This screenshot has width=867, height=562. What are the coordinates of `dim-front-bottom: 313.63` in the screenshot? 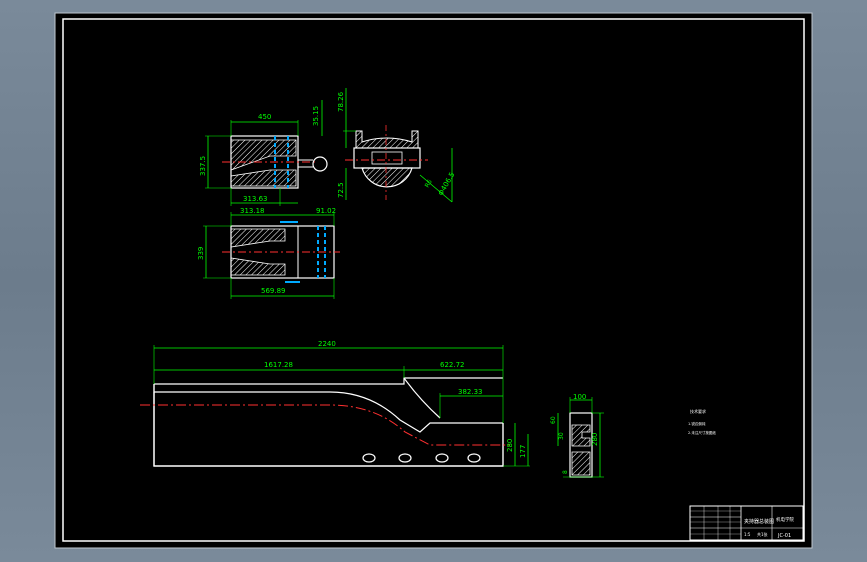 It's located at (255, 199).